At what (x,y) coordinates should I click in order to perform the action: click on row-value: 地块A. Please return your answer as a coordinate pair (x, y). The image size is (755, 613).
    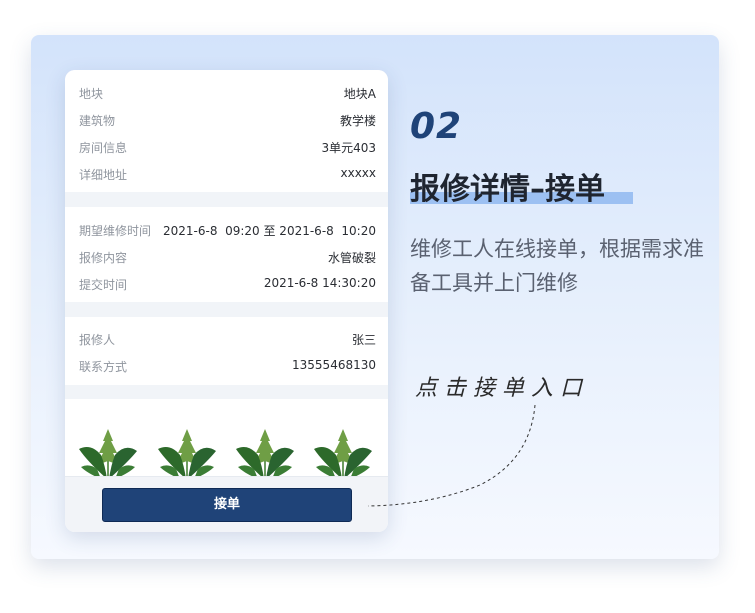
    Looking at the image, I should click on (359, 94).